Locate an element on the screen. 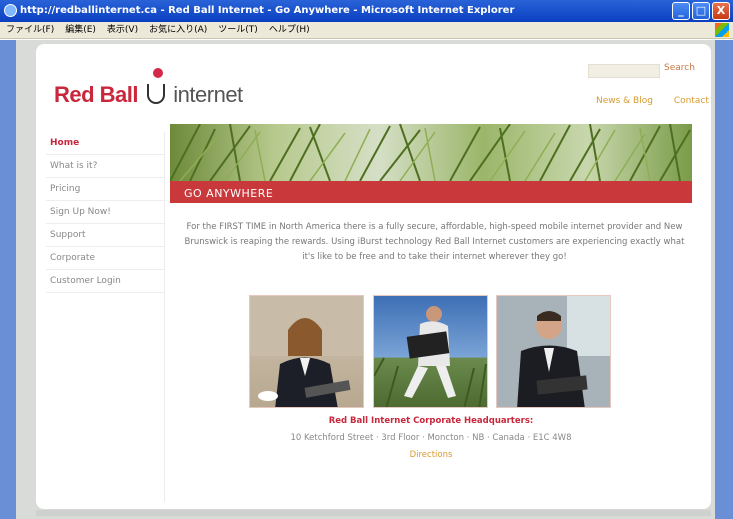 The image size is (733, 519). site-logo: Red Ball internet is located at coordinates (148, 88).